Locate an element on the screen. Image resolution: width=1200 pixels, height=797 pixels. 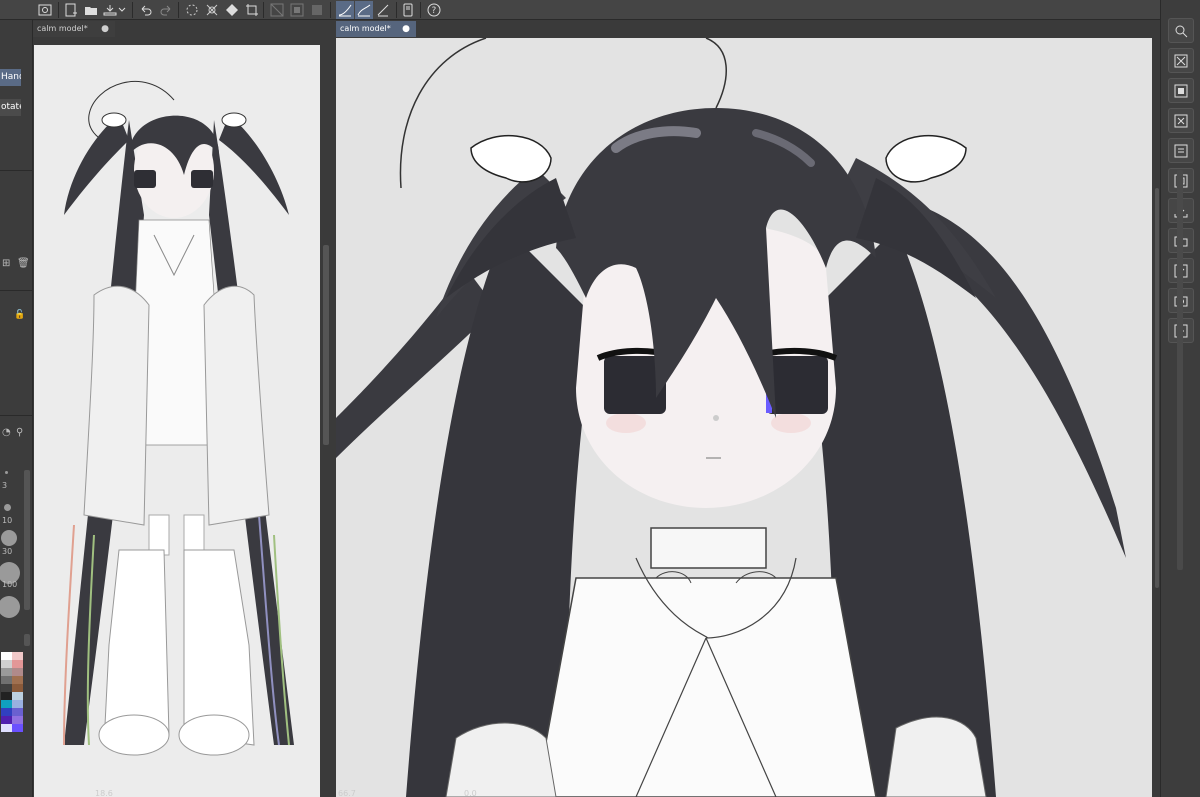
help-icon: ? is located at coordinates (434, 10).